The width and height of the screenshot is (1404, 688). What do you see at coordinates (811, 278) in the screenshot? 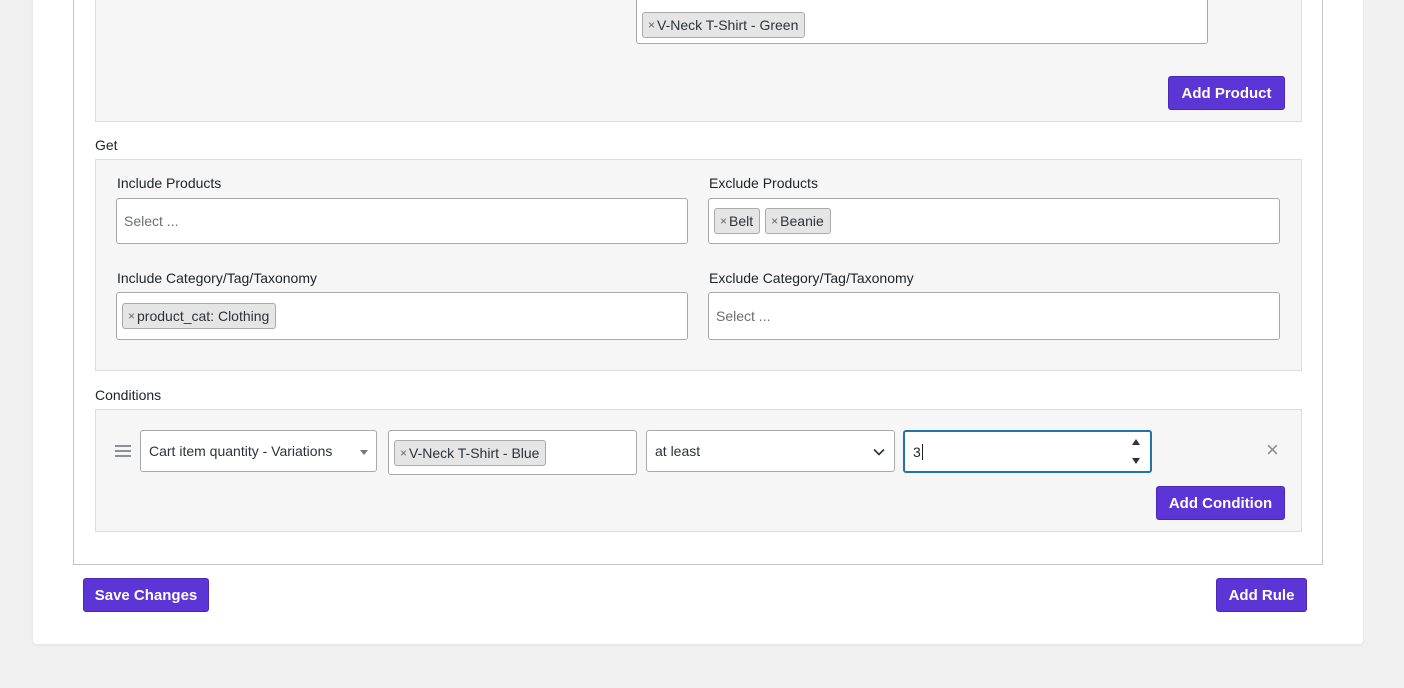
I see `exclude-taxonomy-label: Exclude Category/Tag/Taxonomy` at bounding box center [811, 278].